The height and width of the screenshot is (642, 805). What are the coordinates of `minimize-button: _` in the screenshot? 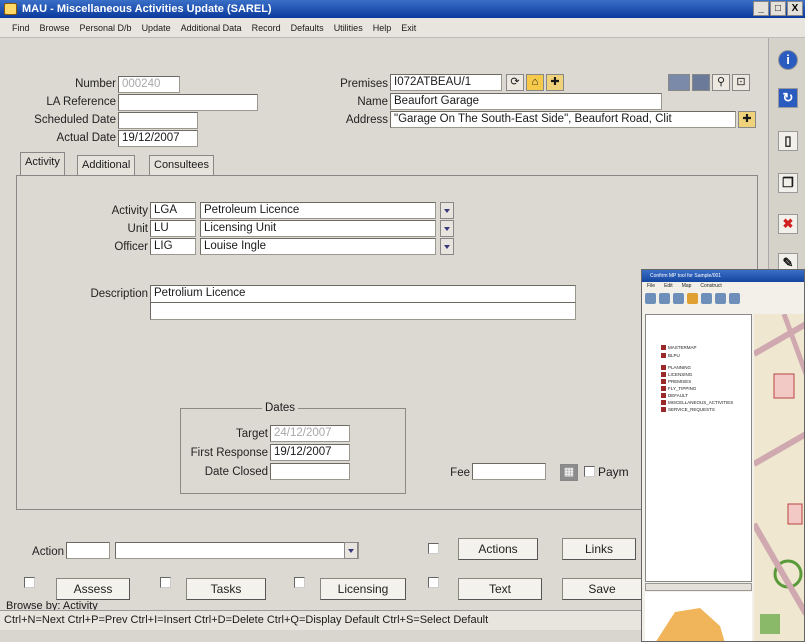 It's located at (761, 8).